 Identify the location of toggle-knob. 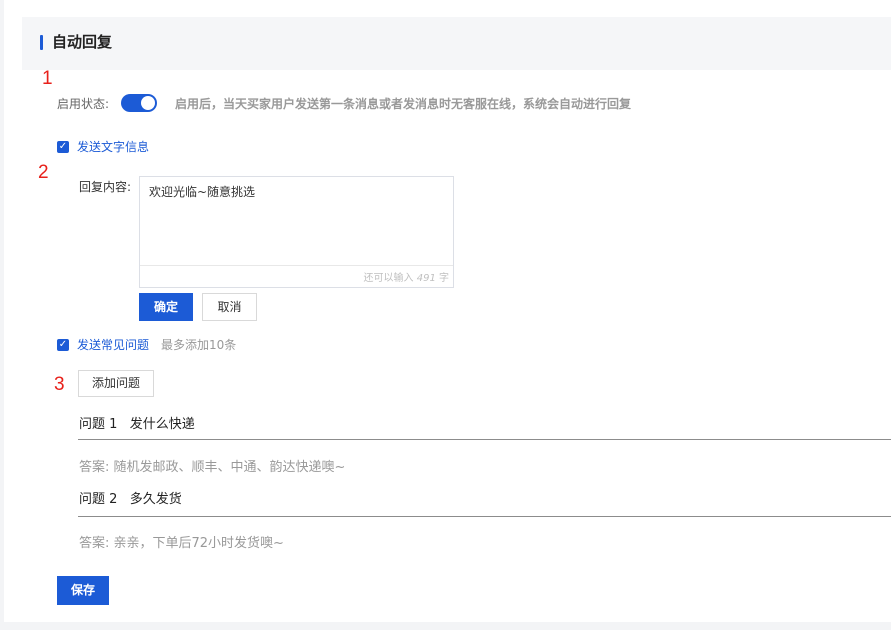
(148, 103).